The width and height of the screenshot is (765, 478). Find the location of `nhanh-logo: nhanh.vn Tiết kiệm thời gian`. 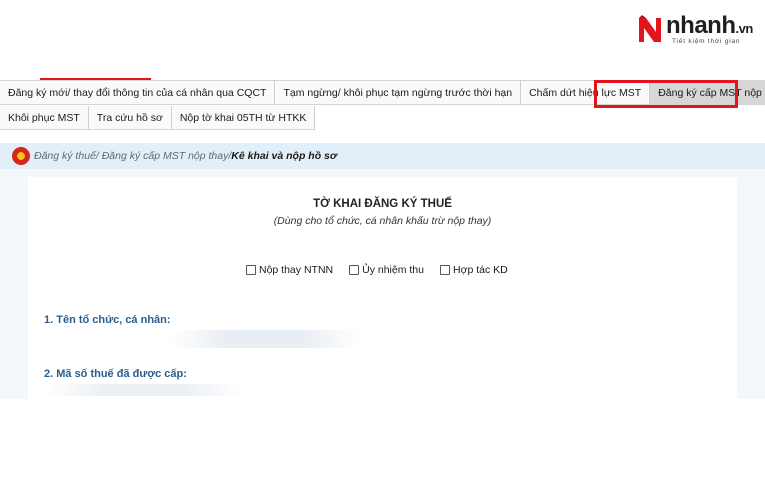

nhanh-logo: nhanh.vn Tiết kiệm thời gian is located at coordinates (697, 30).